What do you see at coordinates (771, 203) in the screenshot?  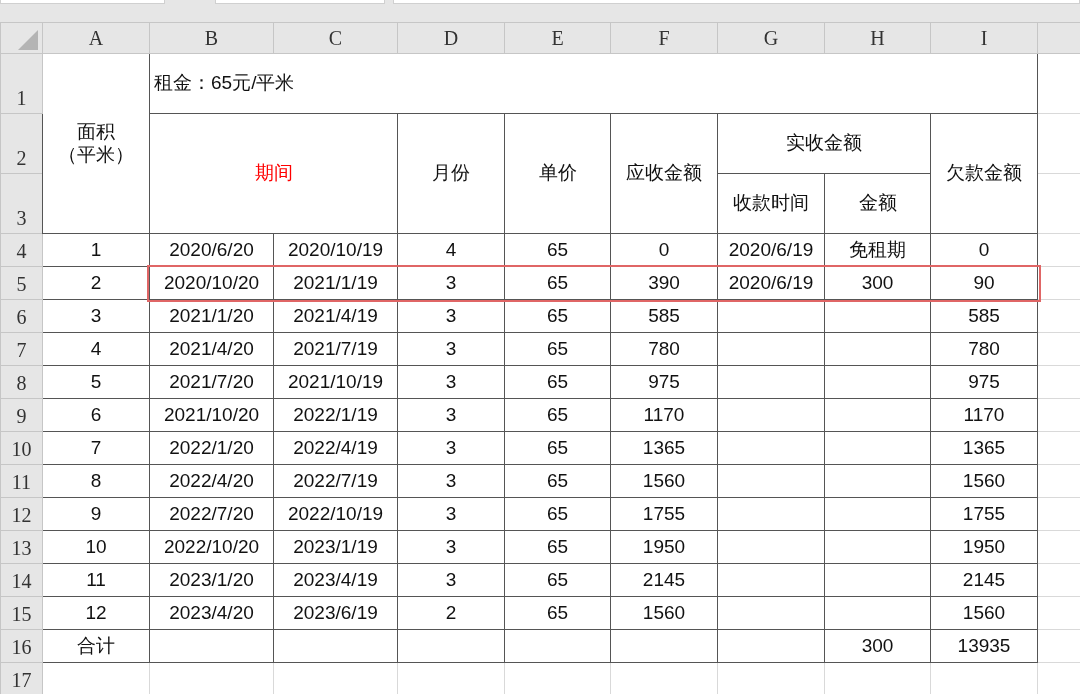 I see `header-cell: 收款时间` at bounding box center [771, 203].